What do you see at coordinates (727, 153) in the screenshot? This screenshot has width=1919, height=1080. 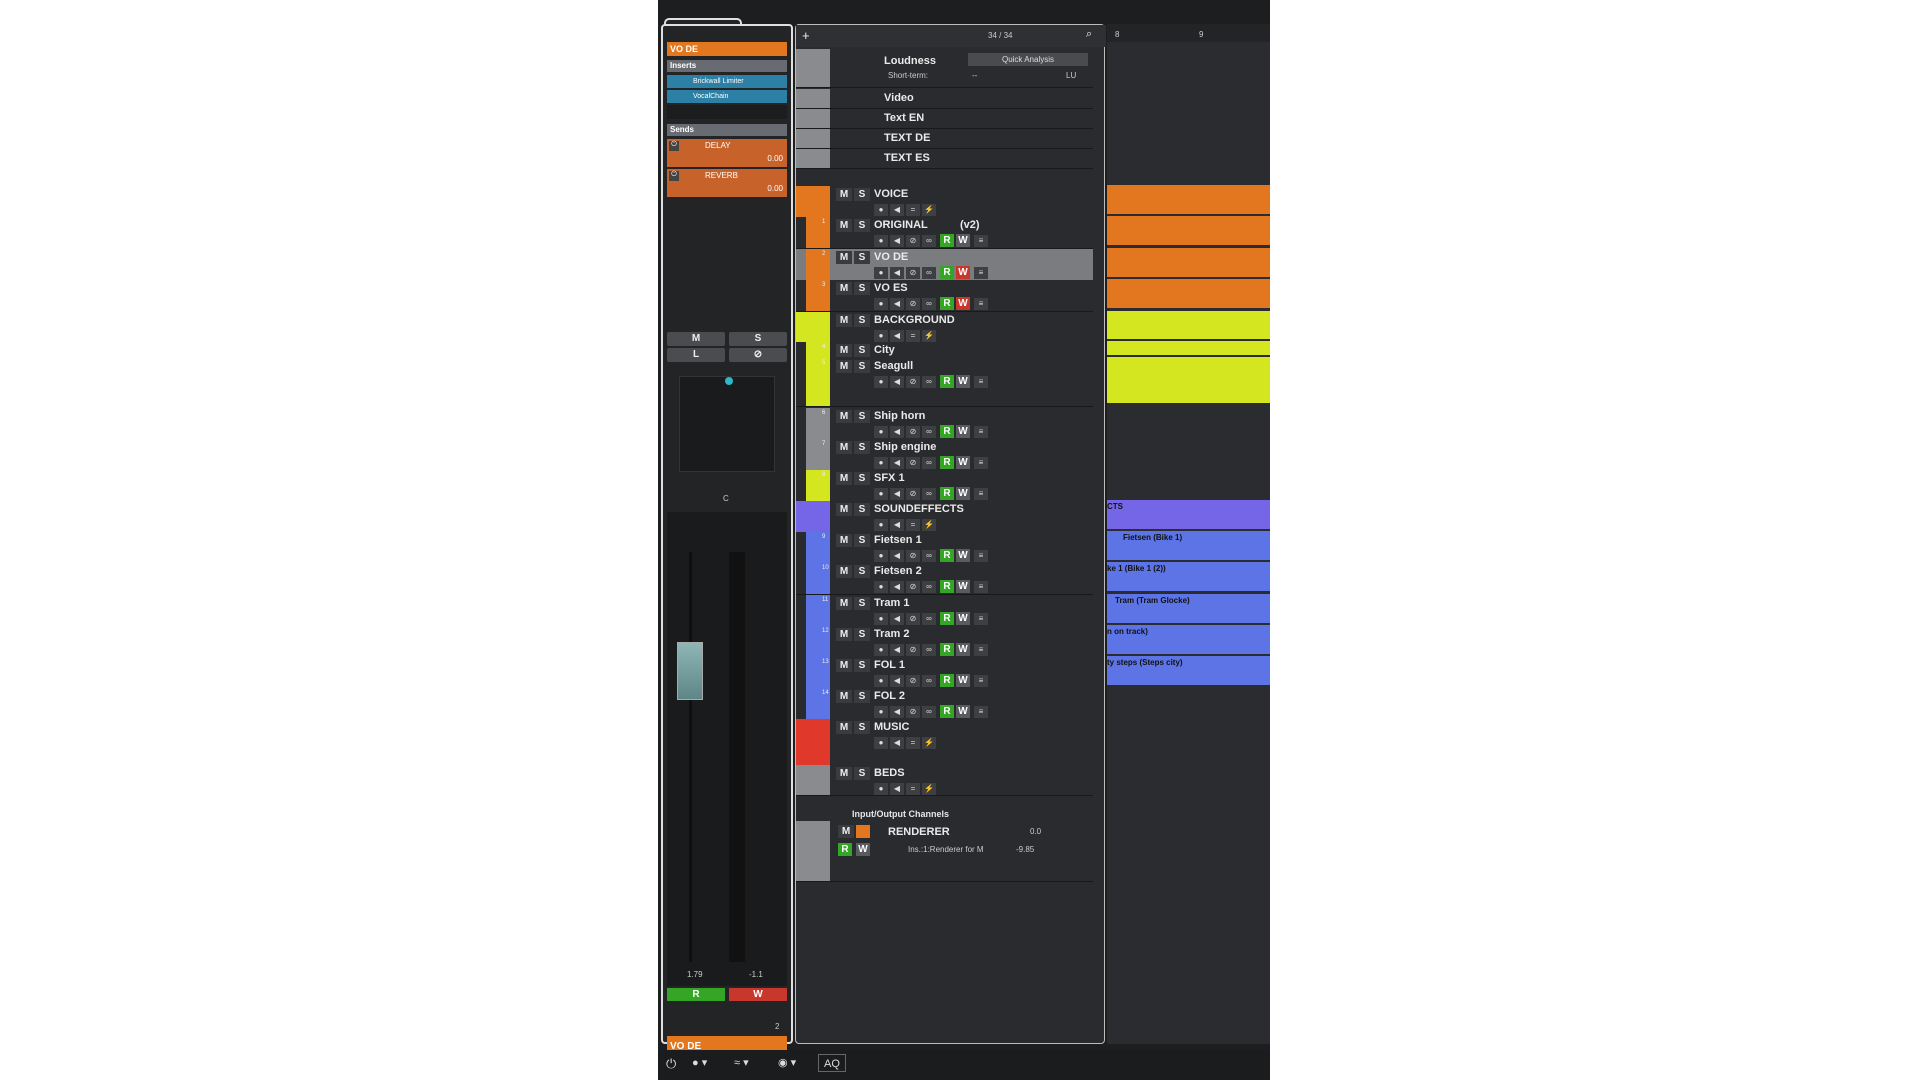 I see `send-slot-1: DELAY 0.00 ⏻` at bounding box center [727, 153].